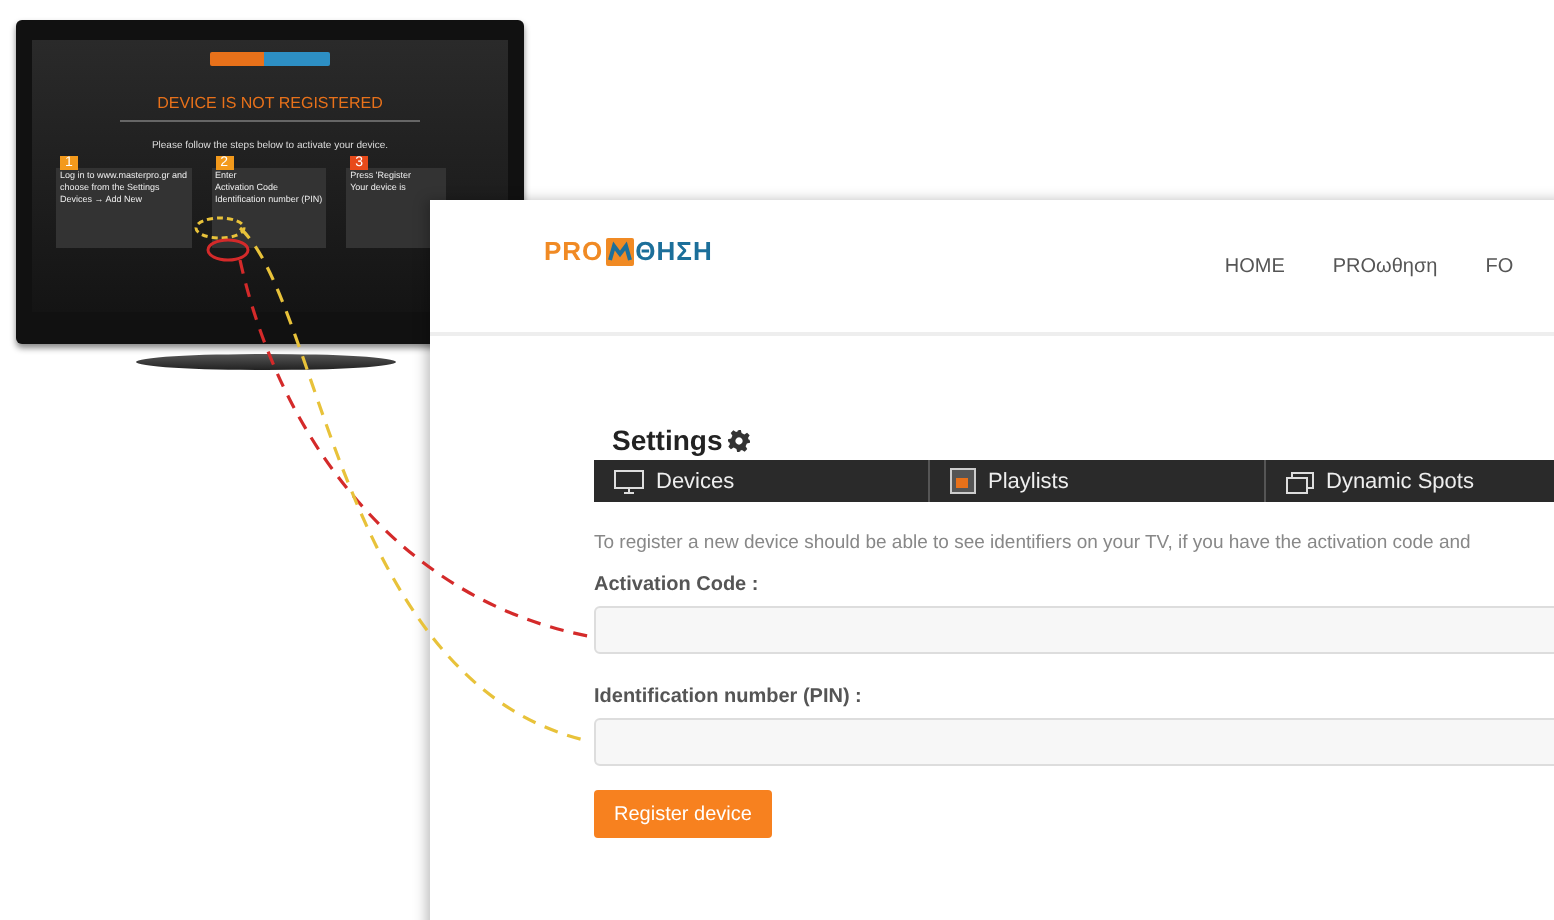 The image size is (1554, 920). Describe the element at coordinates (1098, 481) in the screenshot. I see `tab: Playlists` at that location.